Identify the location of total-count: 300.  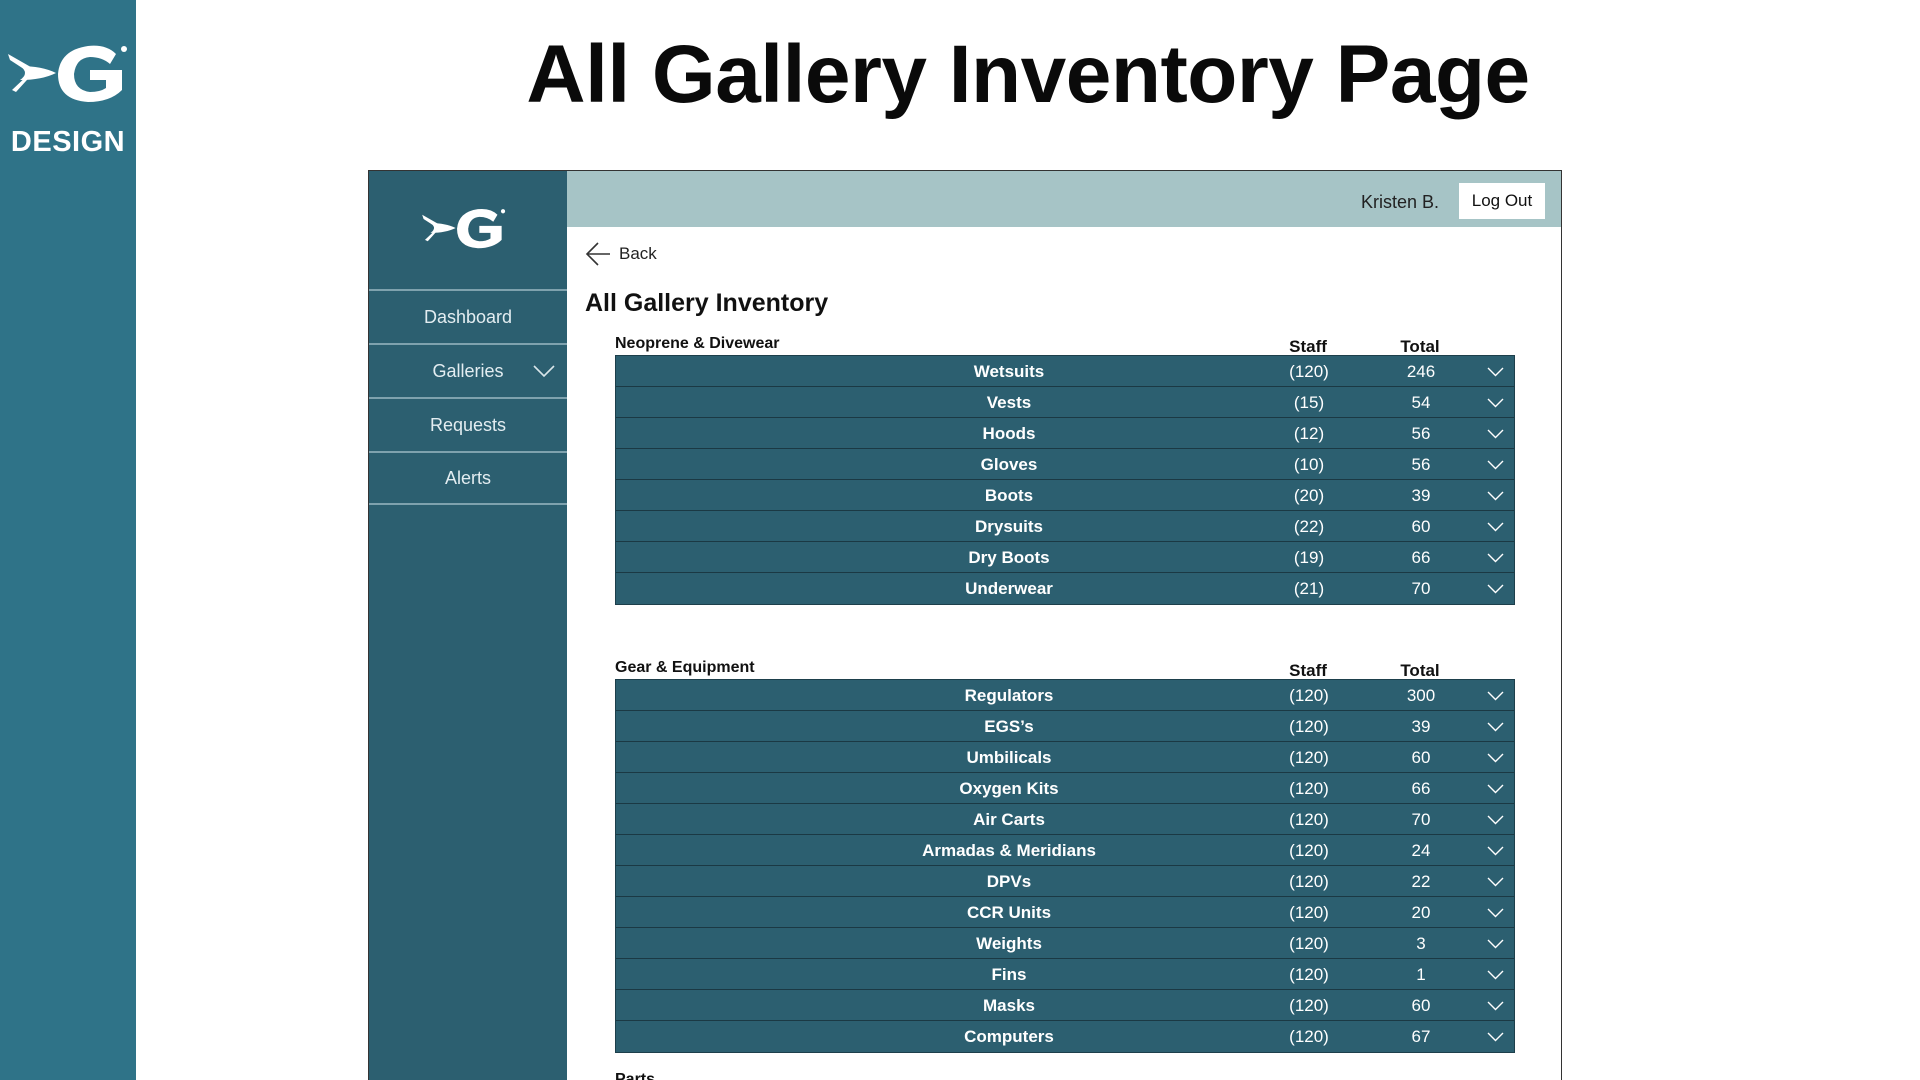
(1421, 695).